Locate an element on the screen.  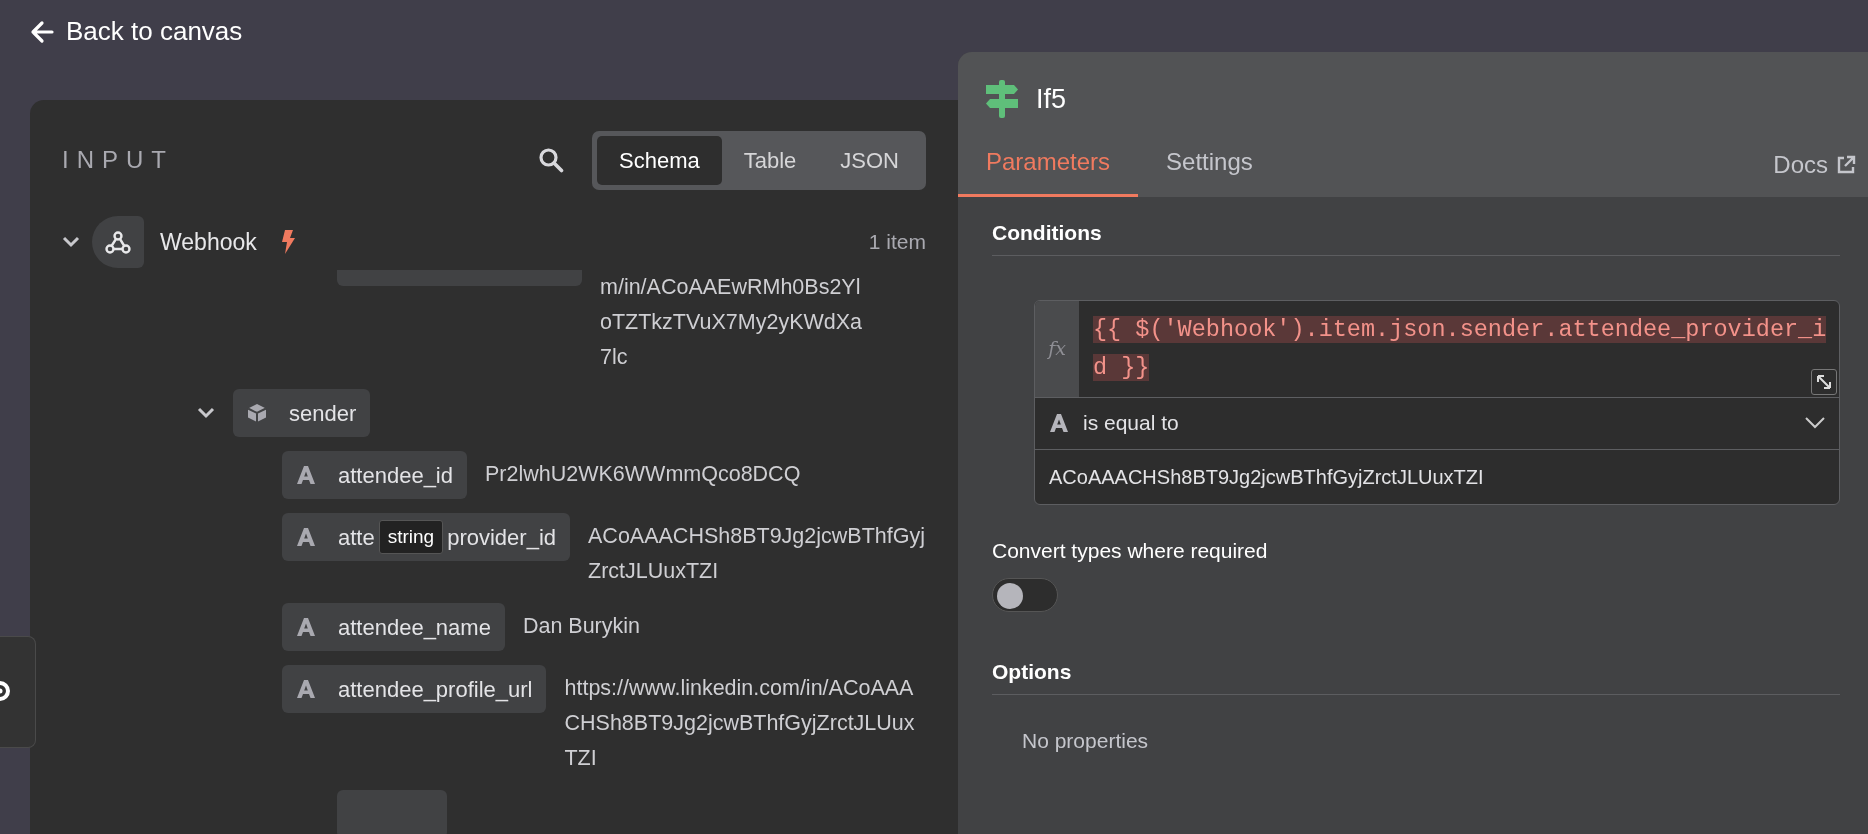
field-key: attendee_name is located at coordinates (393, 627).